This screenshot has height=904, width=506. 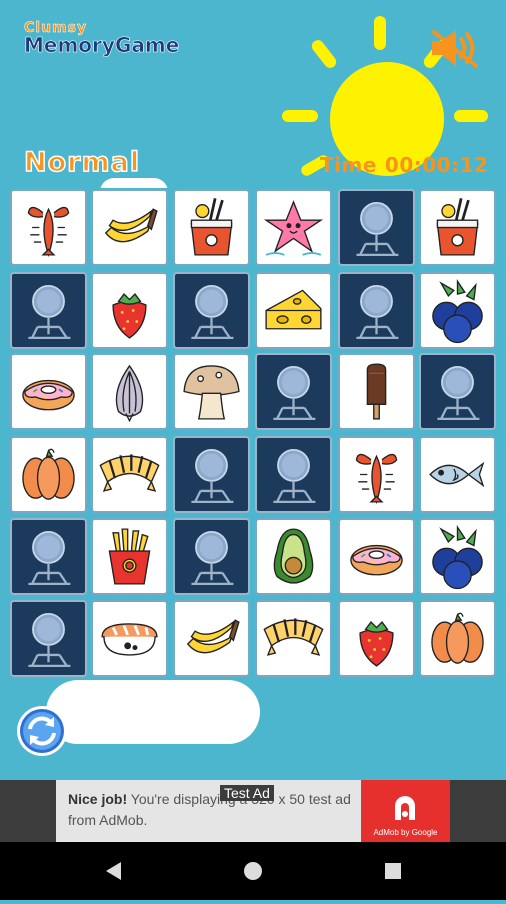 I want to click on card-r4c2, so click(x=129, y=474).